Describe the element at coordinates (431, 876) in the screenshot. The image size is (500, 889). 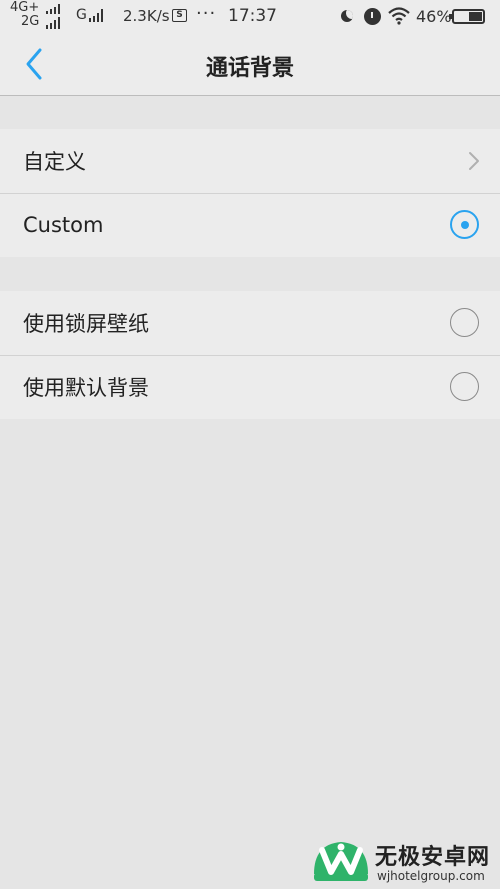
I see `watermark-url: wjhotelgroup.com` at that location.